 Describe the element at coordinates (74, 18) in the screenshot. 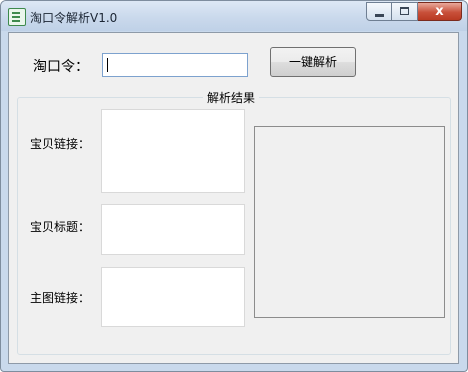

I see `window-title: 淘口令解析V1.0` at that location.